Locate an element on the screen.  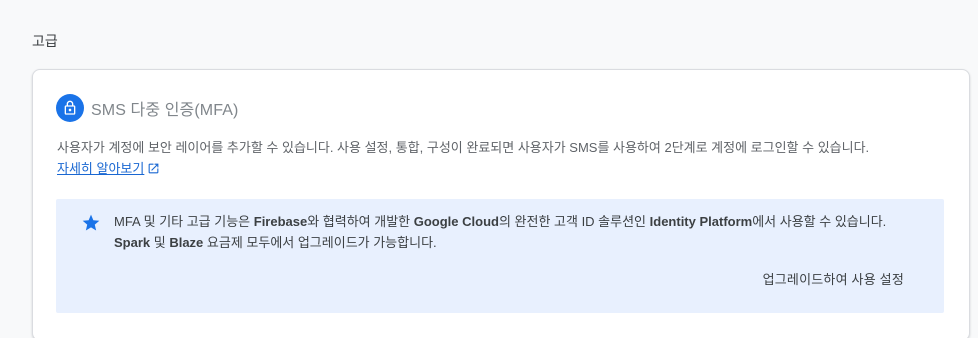
firebase-label: Firebase is located at coordinates (280, 221).